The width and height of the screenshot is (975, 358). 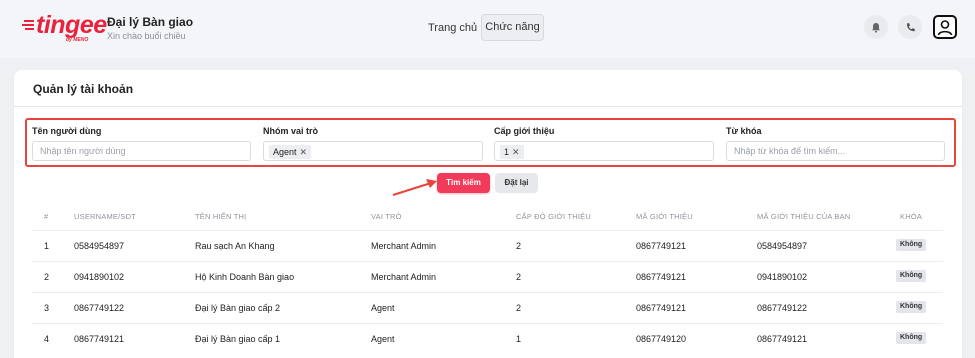 I want to click on cell-your-referral-code: 0584954897, so click(x=782, y=246).